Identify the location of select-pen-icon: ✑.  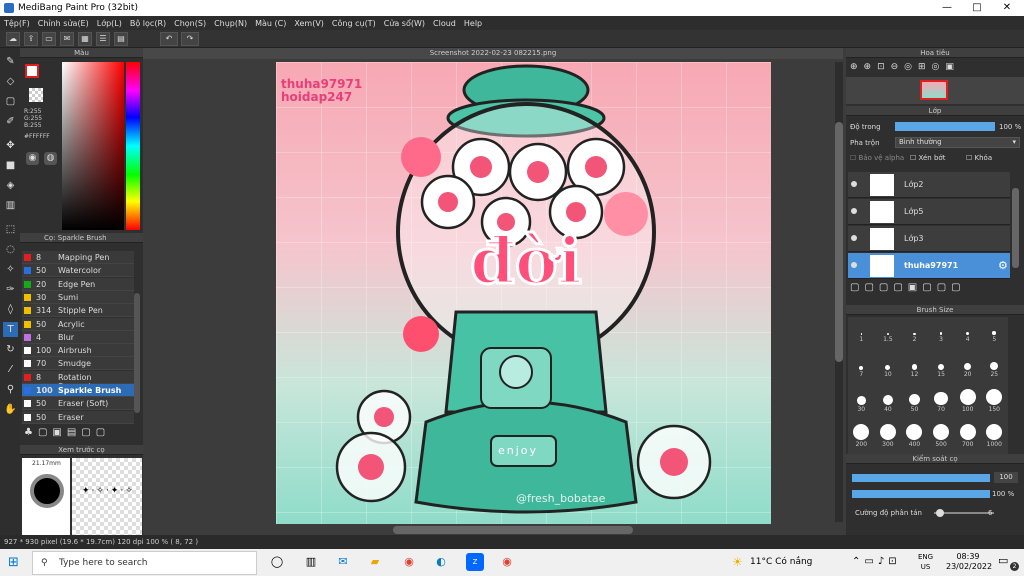
(10, 289).